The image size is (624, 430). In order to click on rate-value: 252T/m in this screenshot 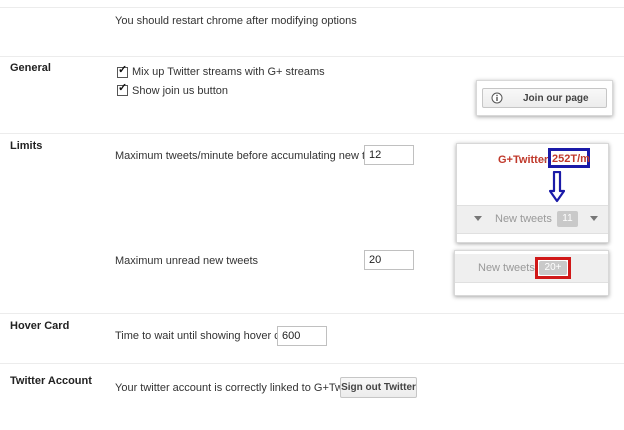, I will do `click(571, 159)`.